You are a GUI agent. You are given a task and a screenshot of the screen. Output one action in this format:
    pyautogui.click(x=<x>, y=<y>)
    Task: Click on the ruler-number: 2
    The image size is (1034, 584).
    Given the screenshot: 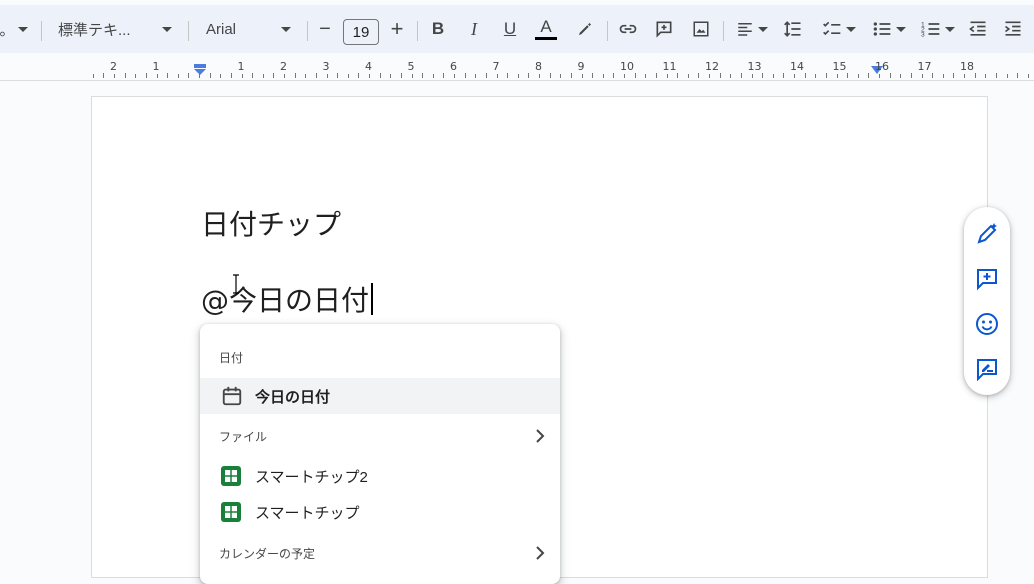 What is the action you would take?
    pyautogui.click(x=113, y=66)
    